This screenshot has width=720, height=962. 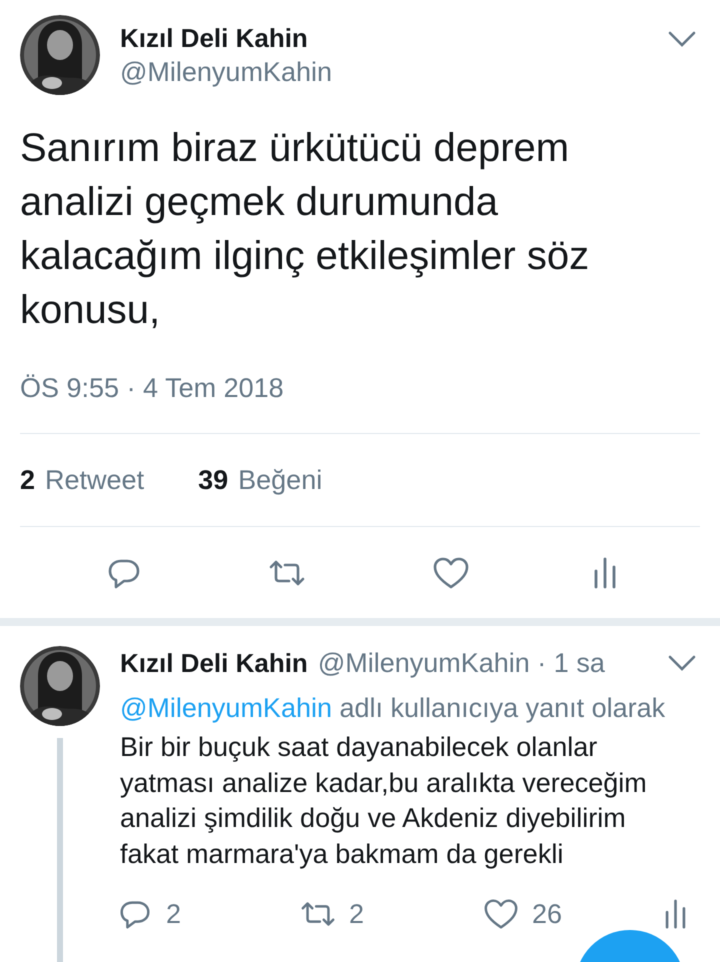 I want to click on reply-text: Bir bir buçuk saat dayanabilecek olanlar yatması analize kadar,bu aralıkta vereceğim analizi şimdilik doğu ve Akdeniz diyebilirim fakat marmara'ya bakmam da gerekli, so click(x=384, y=801).